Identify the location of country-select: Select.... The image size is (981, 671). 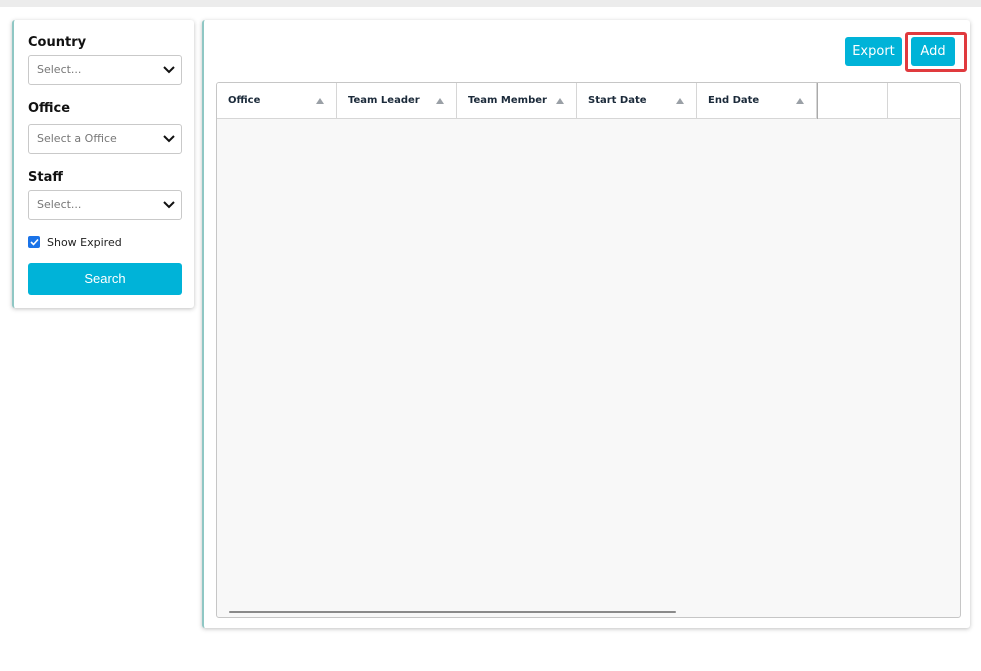
(105, 70).